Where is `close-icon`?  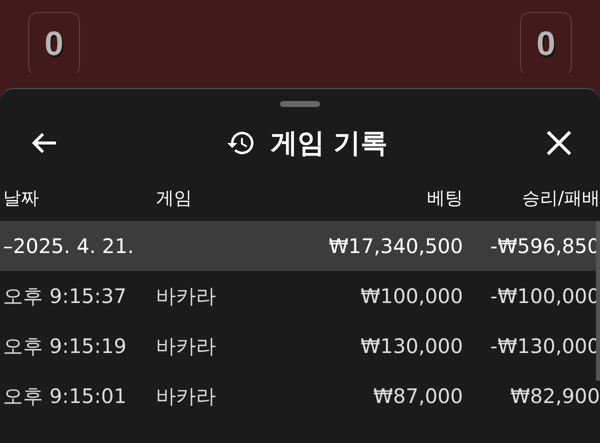
close-icon is located at coordinates (559, 143).